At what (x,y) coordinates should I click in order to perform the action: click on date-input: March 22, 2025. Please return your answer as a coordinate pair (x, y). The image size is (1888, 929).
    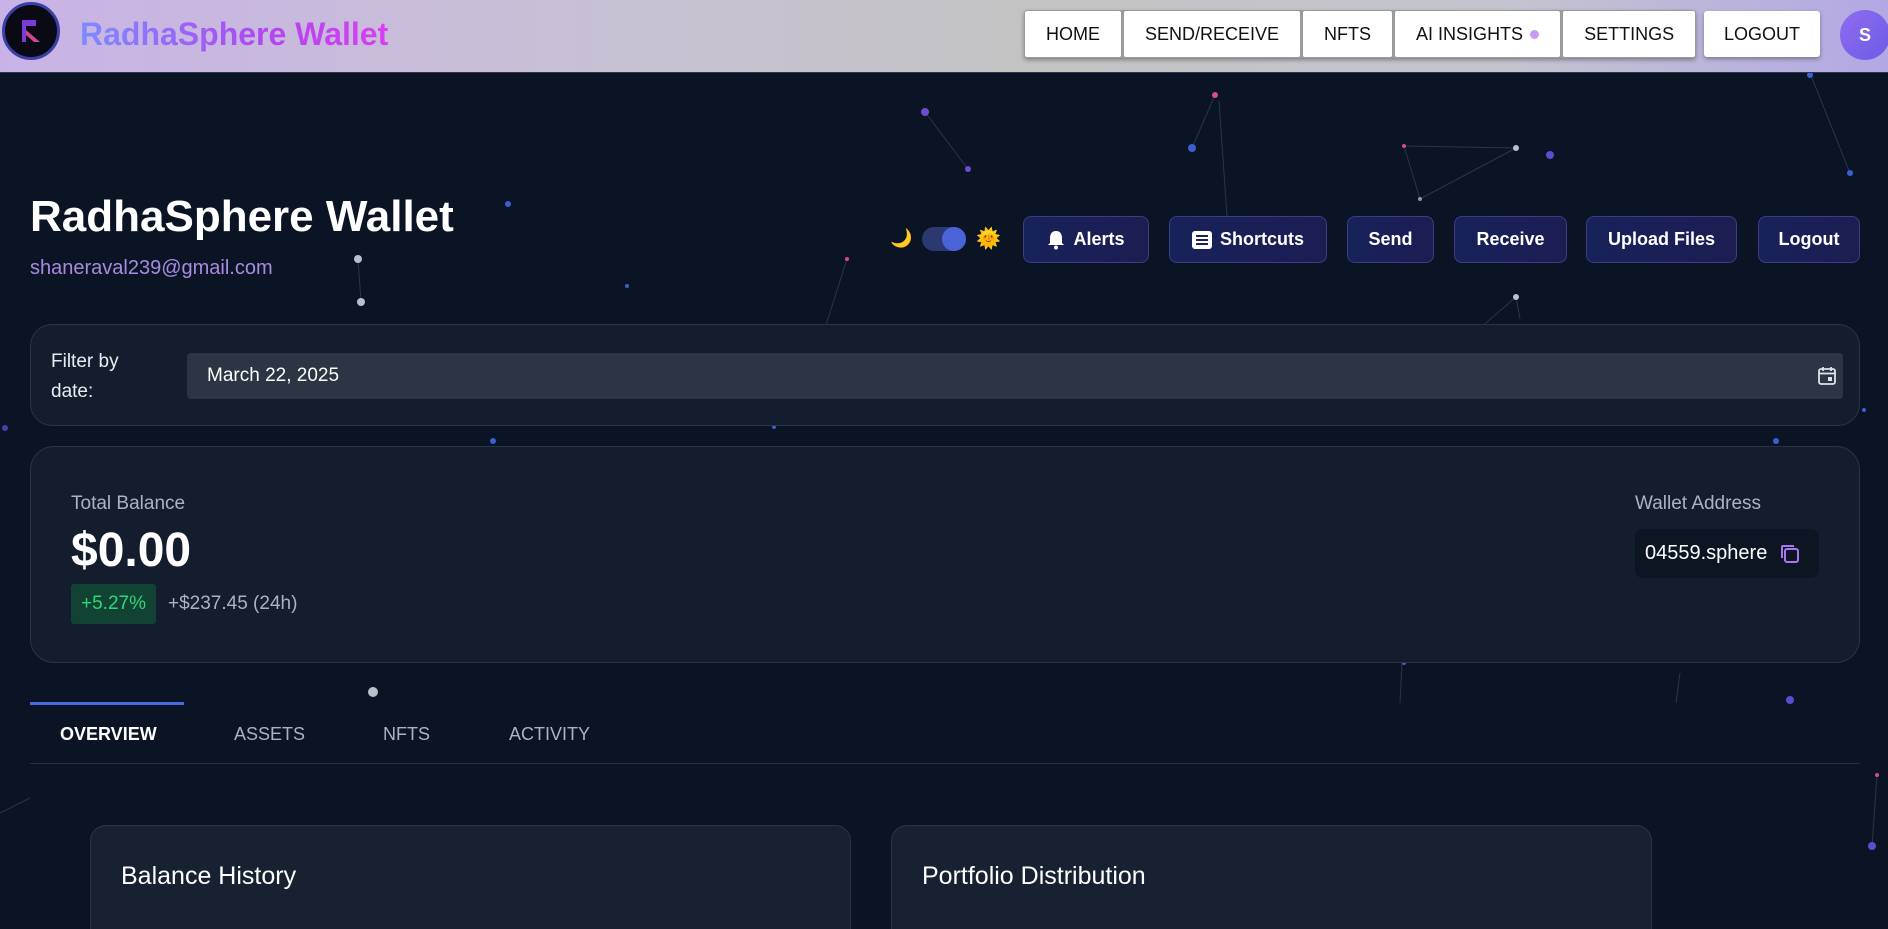
    Looking at the image, I should click on (1015, 376).